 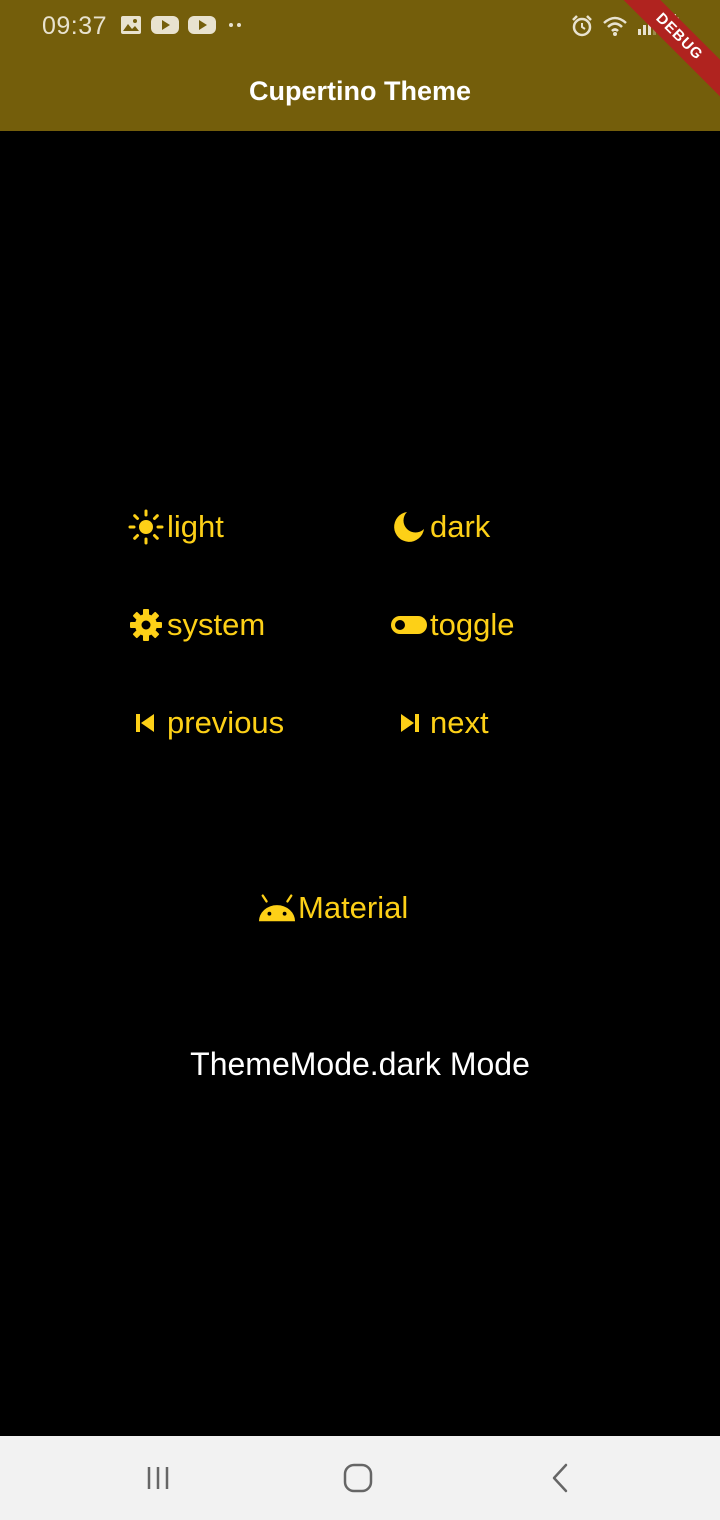 I want to click on material-button: Material, so click(x=333, y=908).